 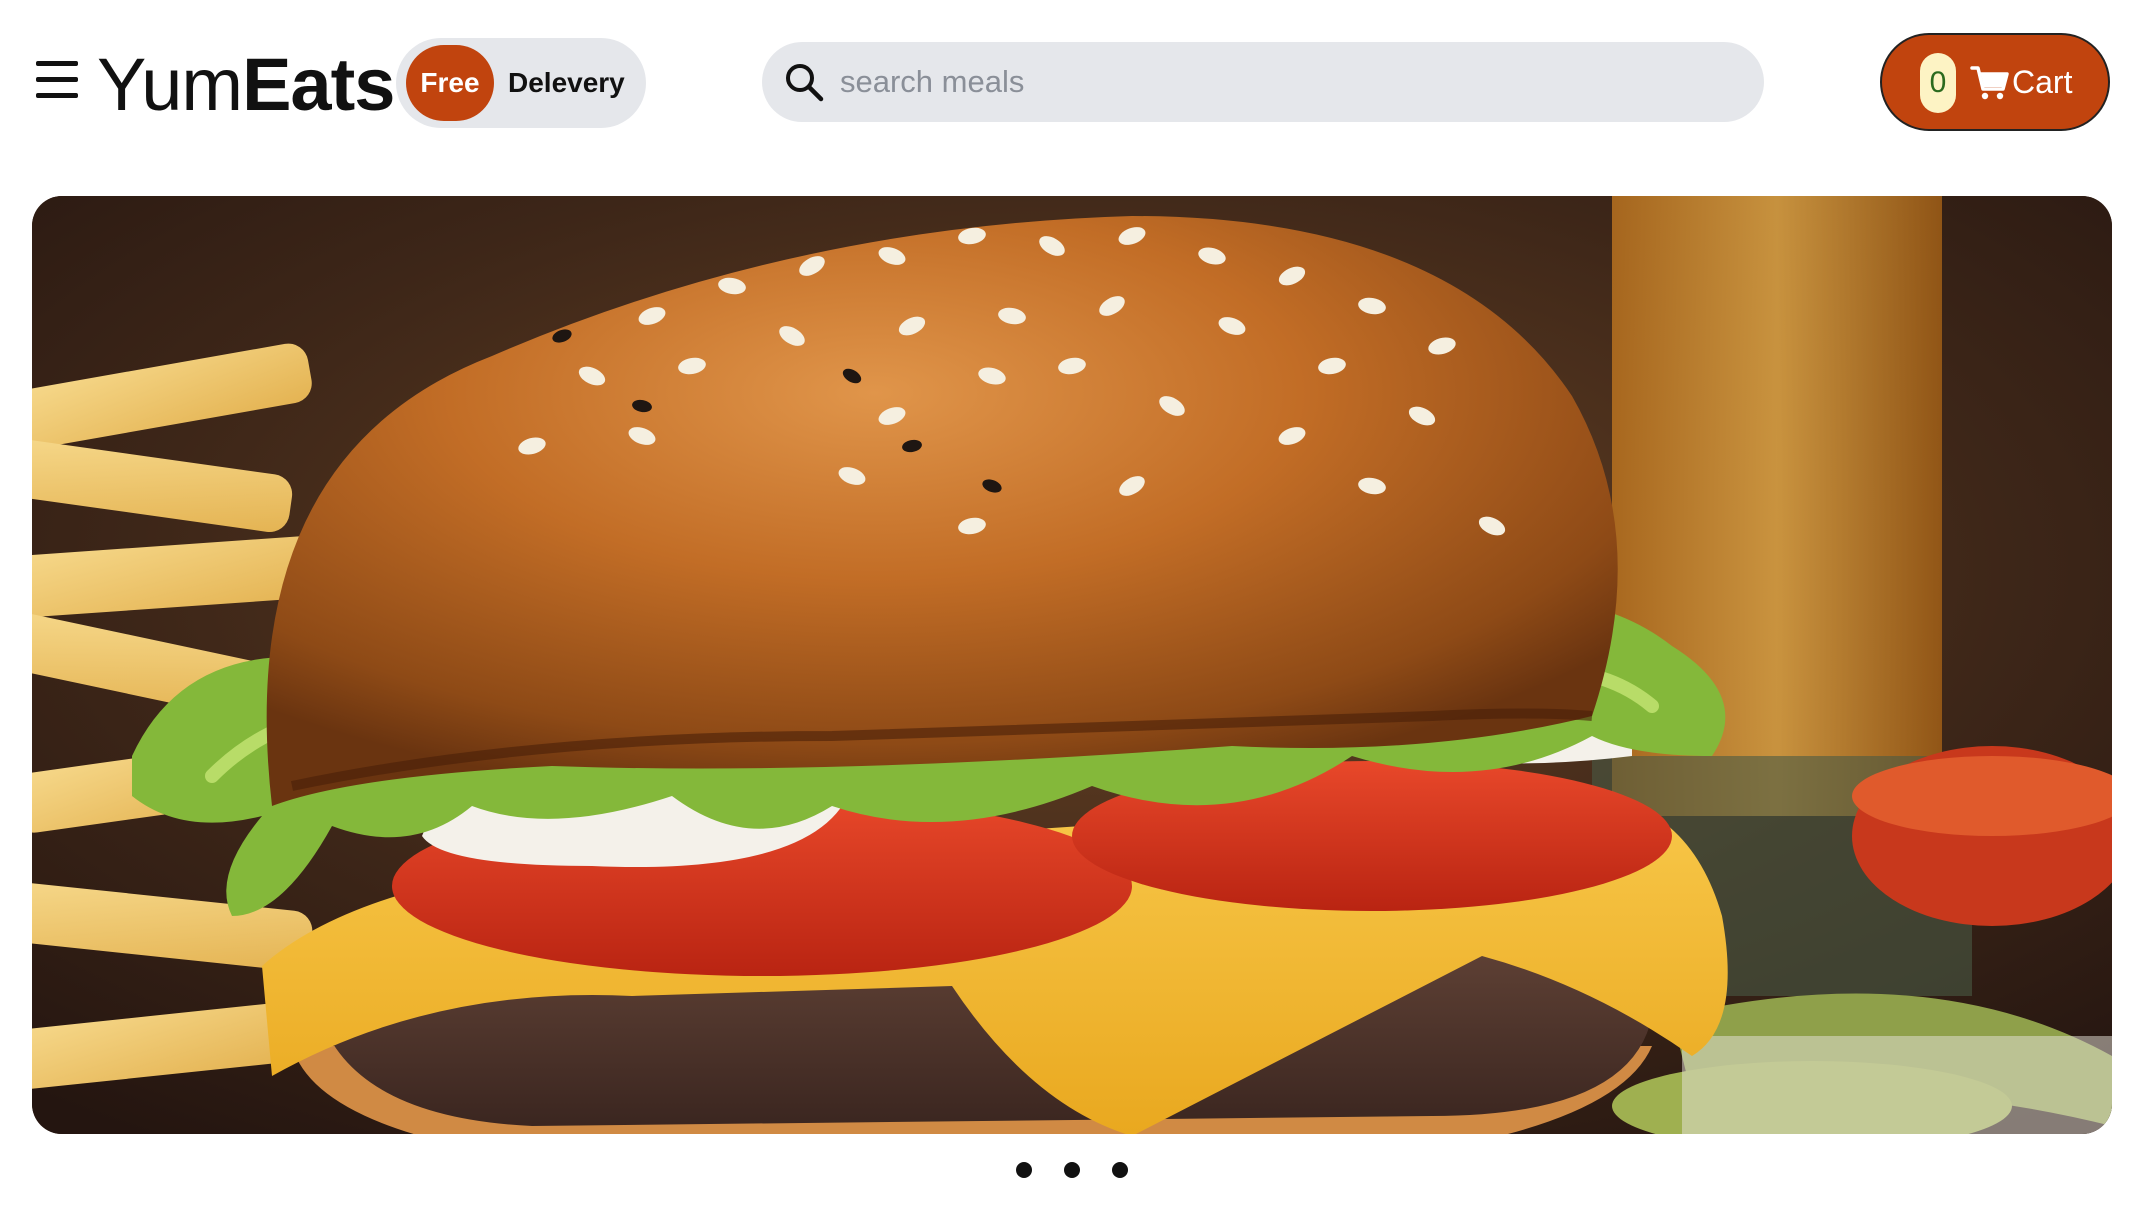 I want to click on free-badge: Free, so click(x=450, y=83).